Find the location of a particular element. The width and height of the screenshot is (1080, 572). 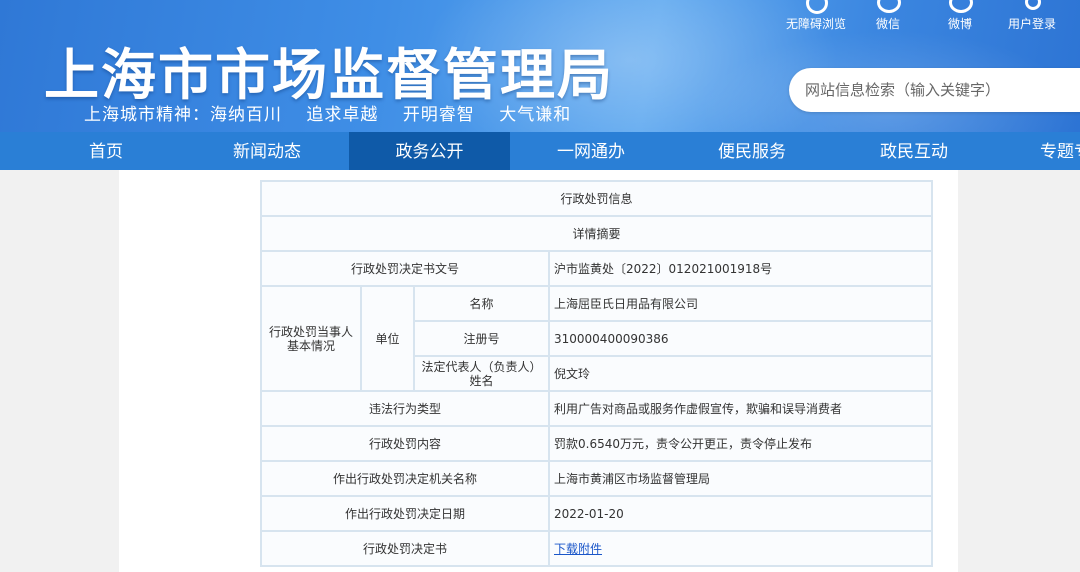

reg-no-value: 310000400090386 is located at coordinates (740, 338).